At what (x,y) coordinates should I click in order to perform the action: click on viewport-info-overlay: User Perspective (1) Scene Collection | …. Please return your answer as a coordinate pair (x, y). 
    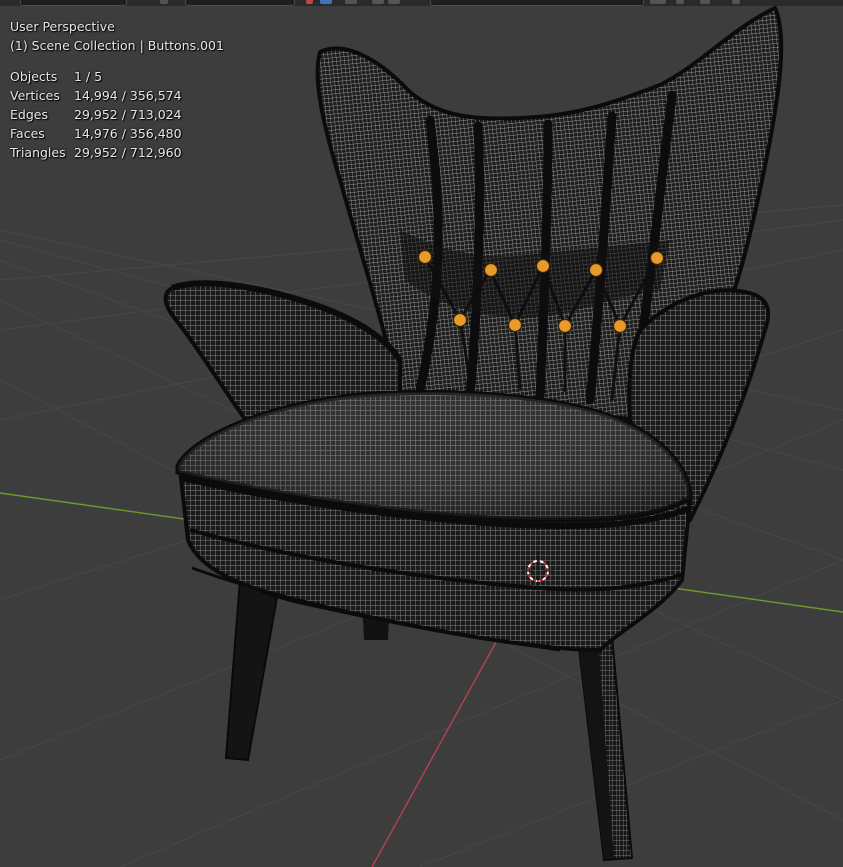
    Looking at the image, I should click on (117, 89).